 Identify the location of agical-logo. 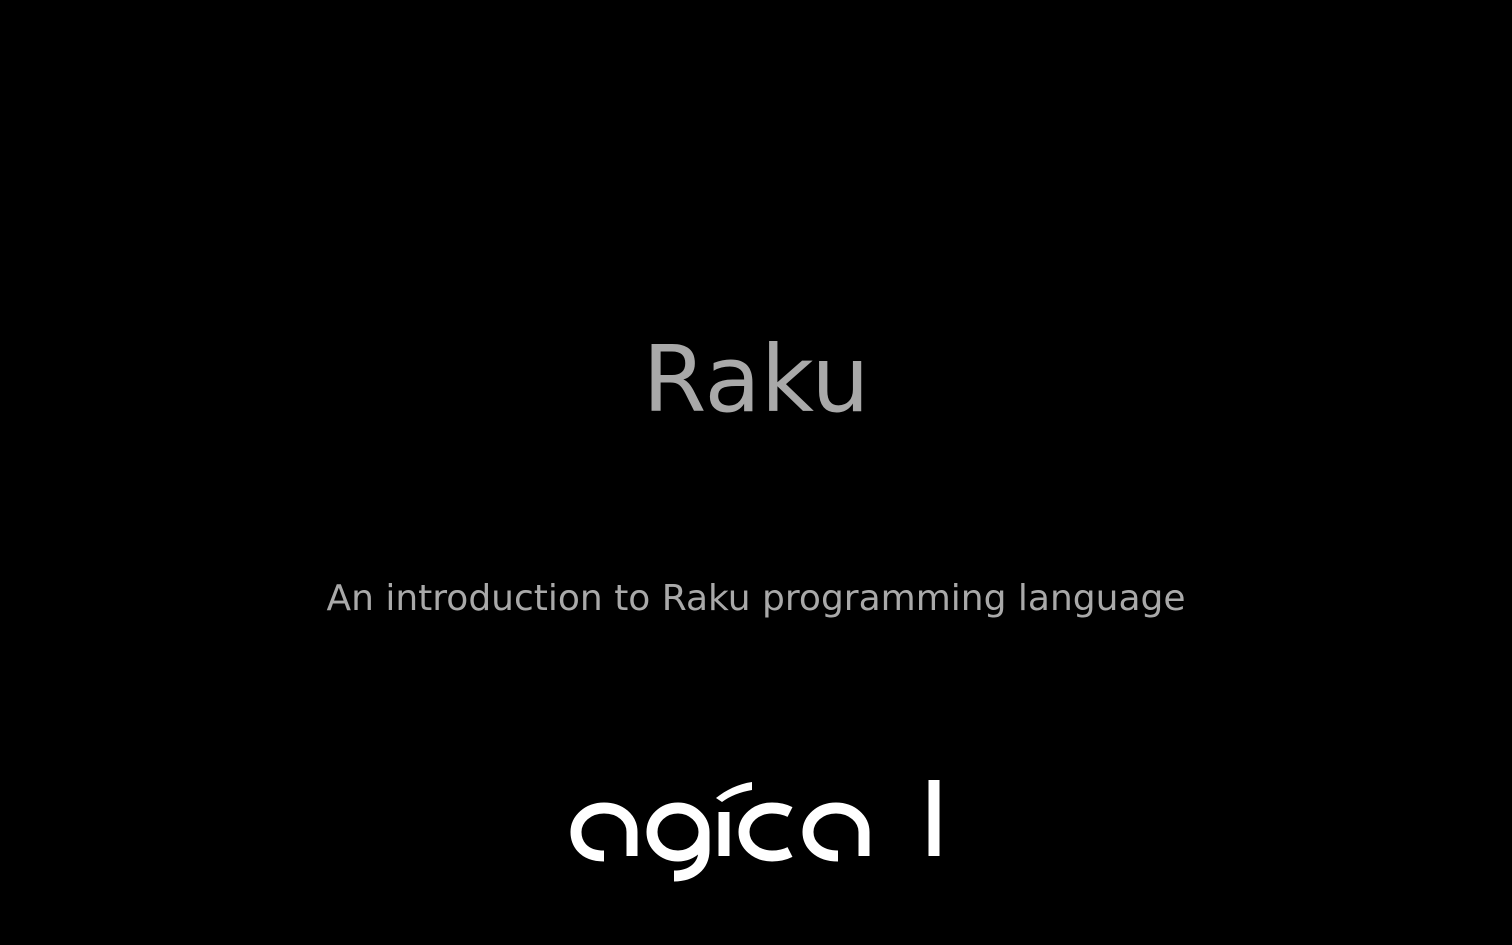
(756, 828).